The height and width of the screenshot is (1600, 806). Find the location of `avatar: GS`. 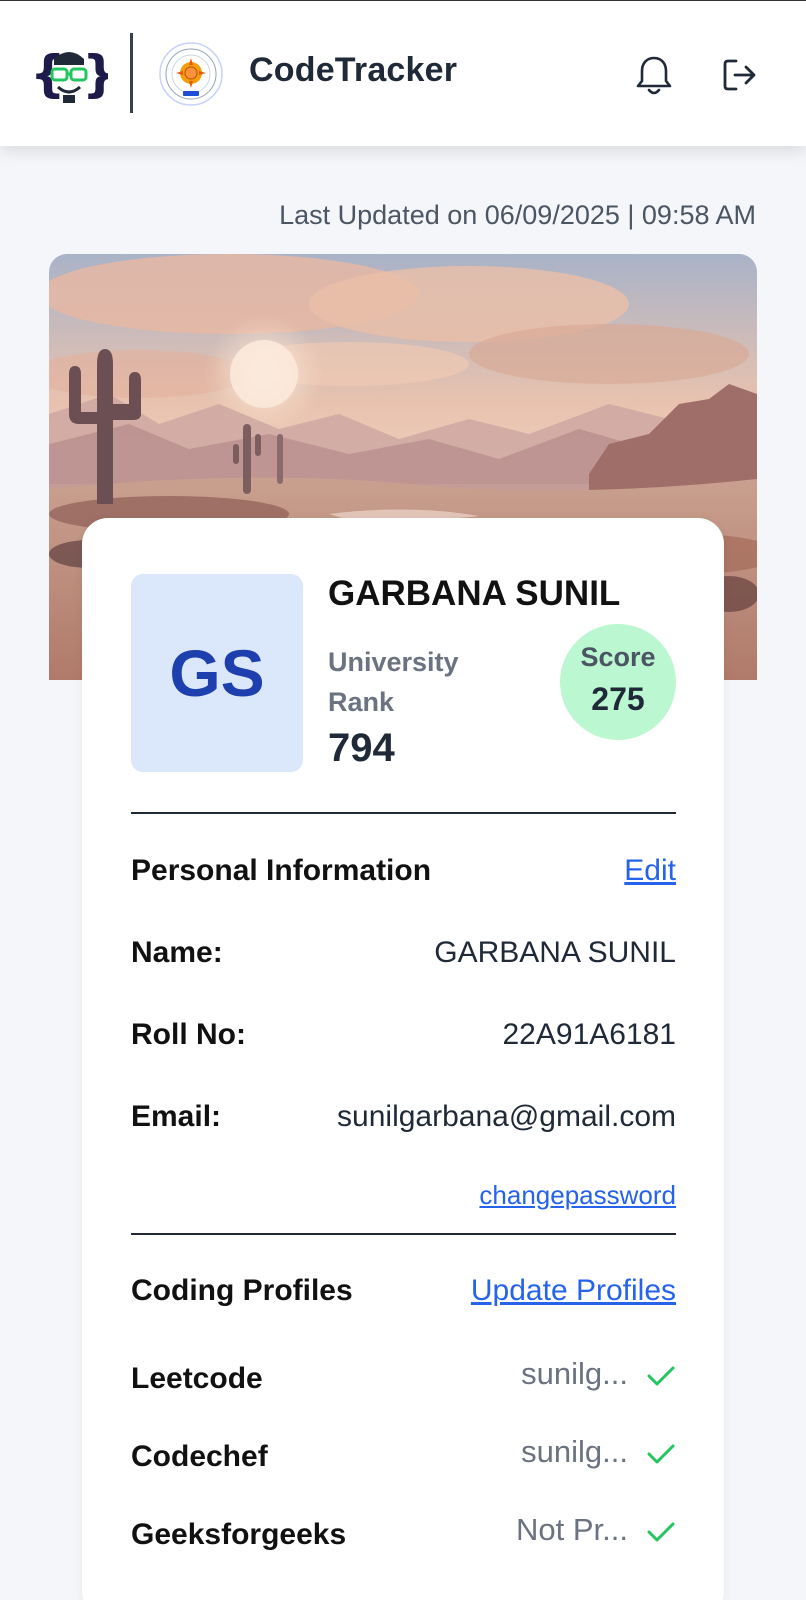

avatar: GS is located at coordinates (217, 673).